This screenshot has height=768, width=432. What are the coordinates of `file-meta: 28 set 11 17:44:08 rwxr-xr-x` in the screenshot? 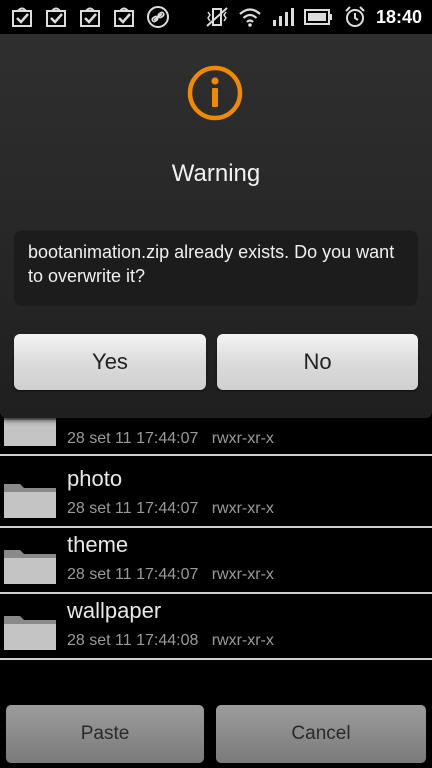 It's located at (170, 640).